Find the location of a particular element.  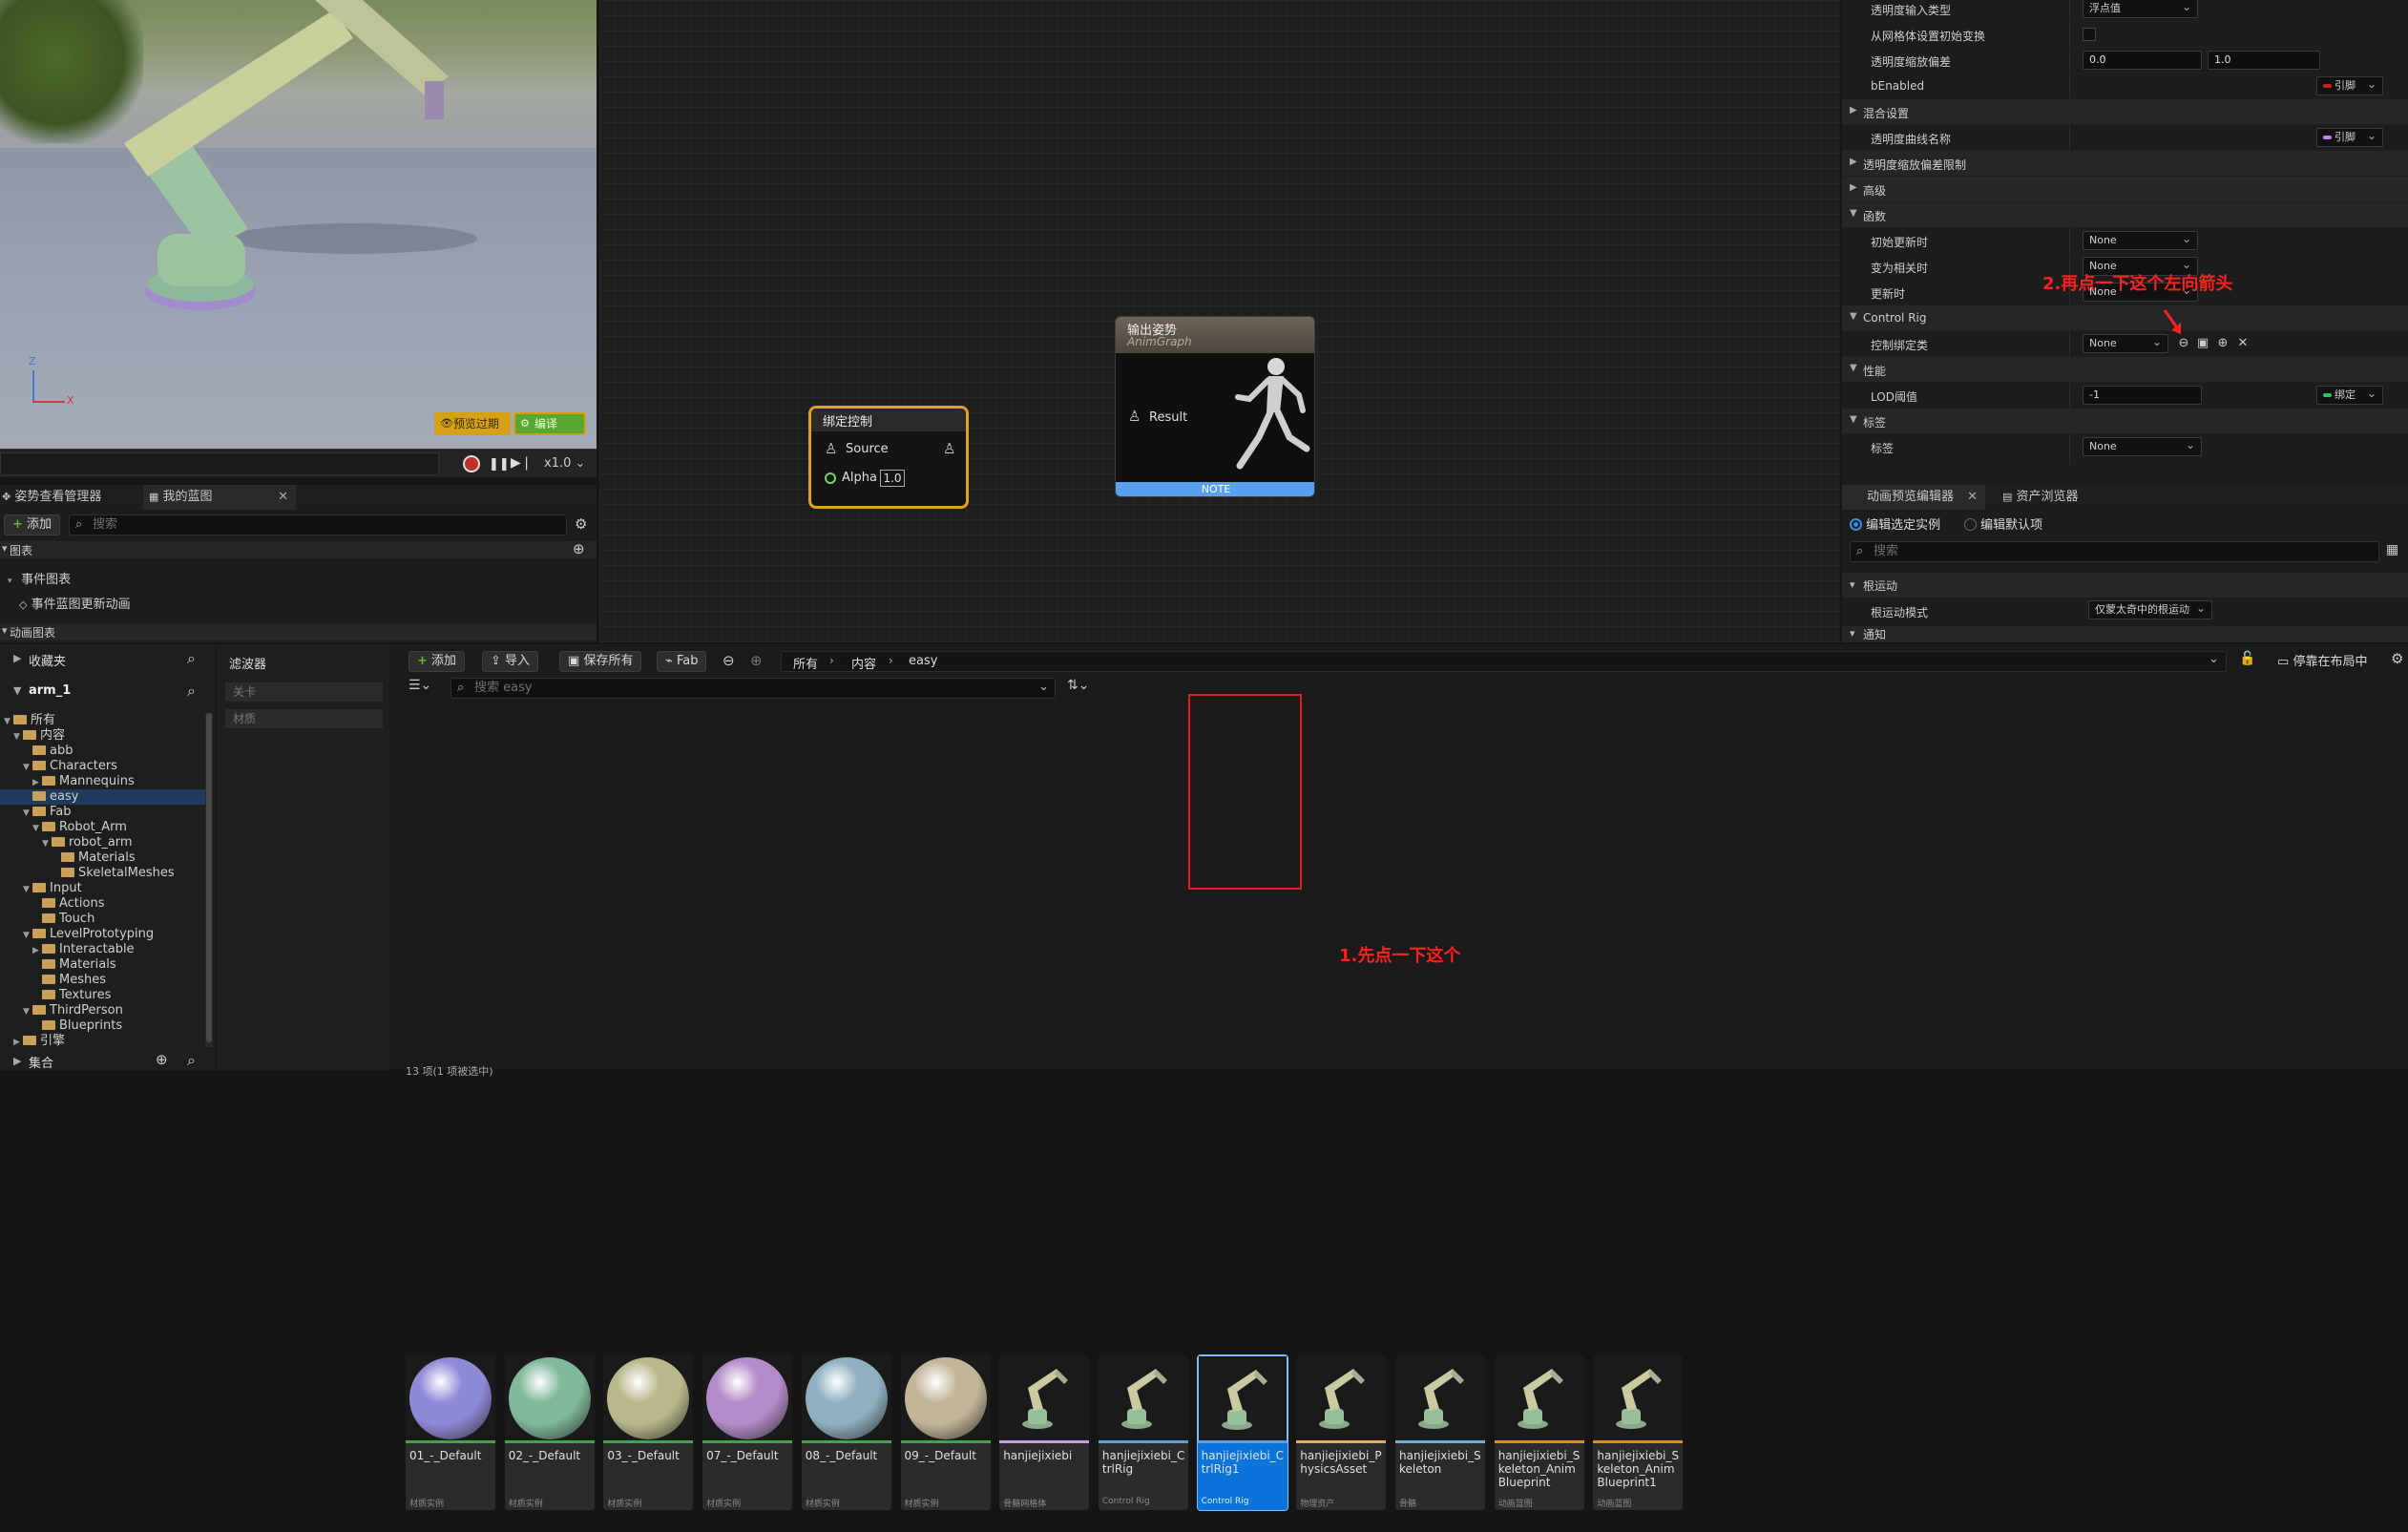

control-rig-class-dropdown: None is located at coordinates (2126, 343).